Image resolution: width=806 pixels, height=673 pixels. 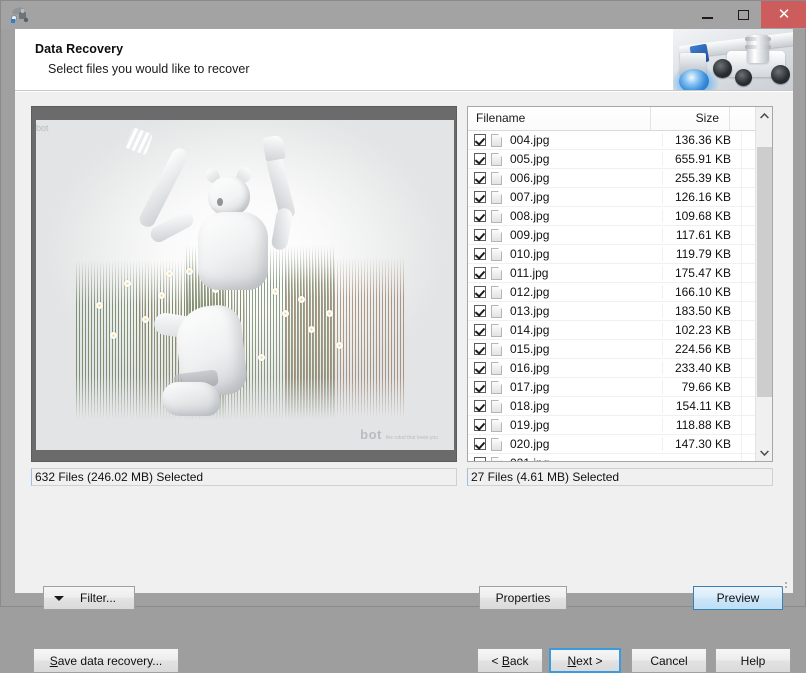 I want to click on table-row: 011.jpg 175.47 KB, so click(x=612, y=273).